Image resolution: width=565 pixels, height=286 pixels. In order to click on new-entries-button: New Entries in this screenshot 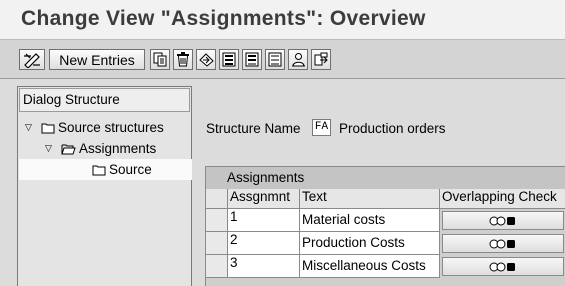, I will do `click(97, 59)`.